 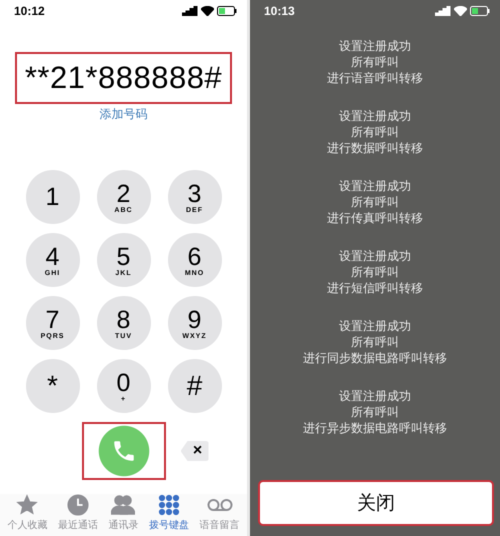 What do you see at coordinates (29, 11) in the screenshot?
I see `status-time: 10:12` at bounding box center [29, 11].